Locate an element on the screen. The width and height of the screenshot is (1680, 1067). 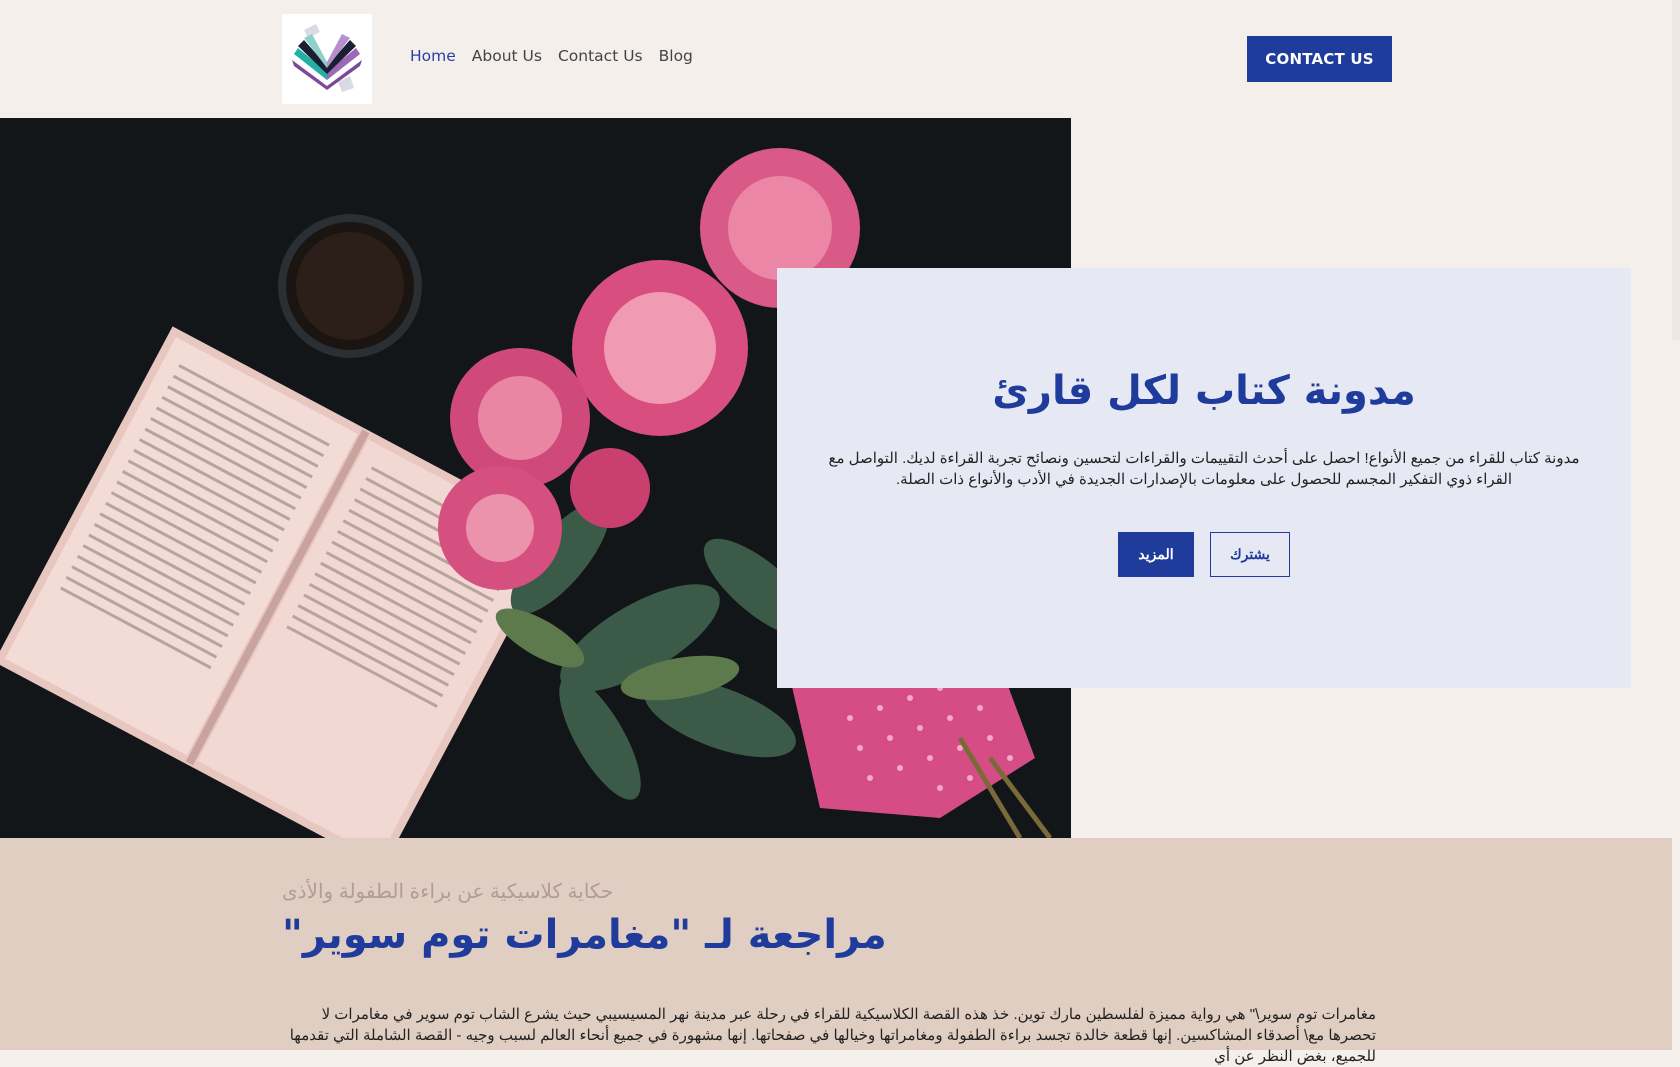
site-logo is located at coordinates (327, 59).